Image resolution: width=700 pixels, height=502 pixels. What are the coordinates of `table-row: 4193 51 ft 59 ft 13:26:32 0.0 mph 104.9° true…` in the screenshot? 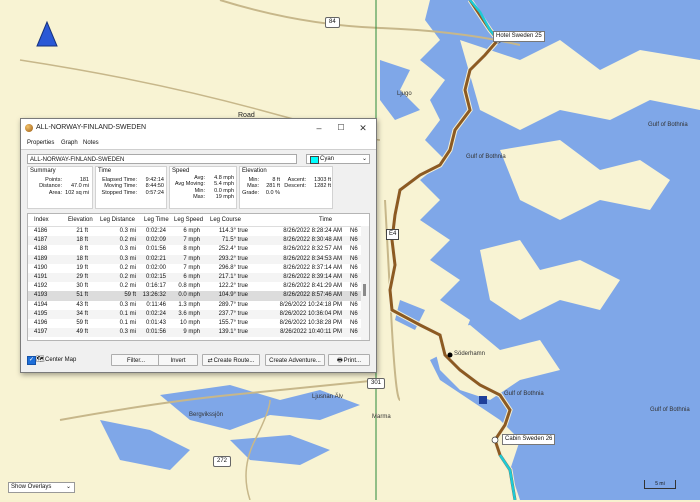 It's located at (198, 296).